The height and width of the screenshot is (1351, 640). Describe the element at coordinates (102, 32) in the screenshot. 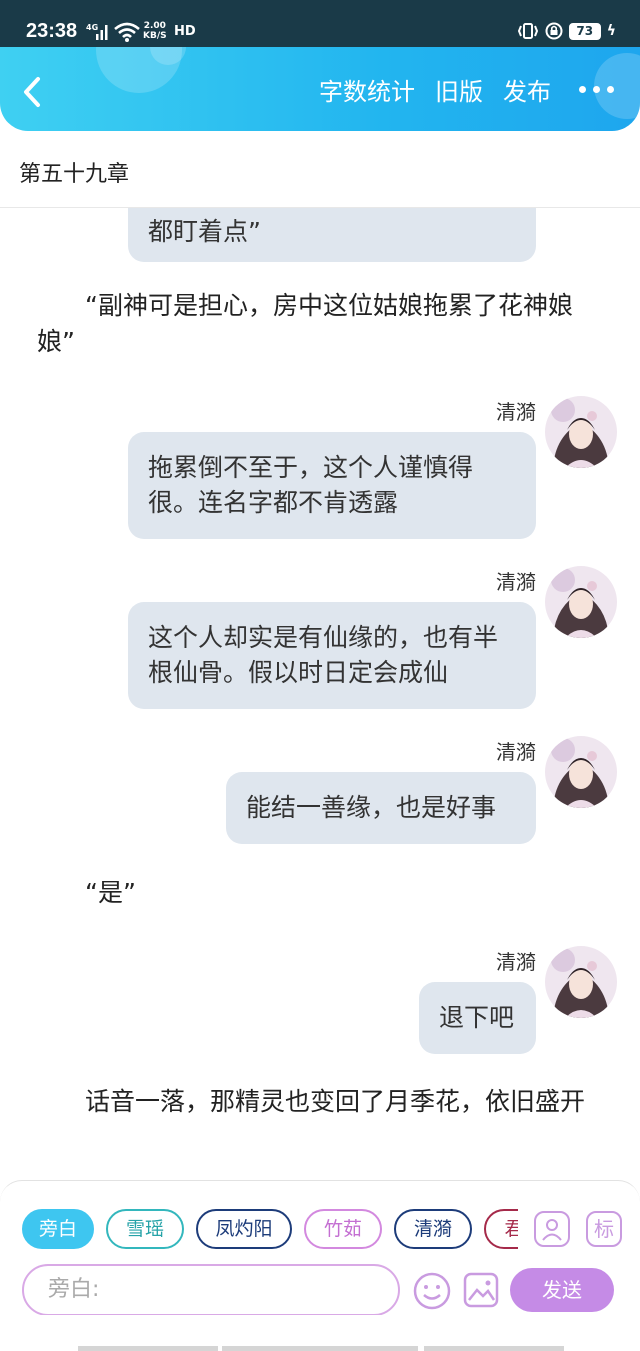

I see `signal-icon` at that location.